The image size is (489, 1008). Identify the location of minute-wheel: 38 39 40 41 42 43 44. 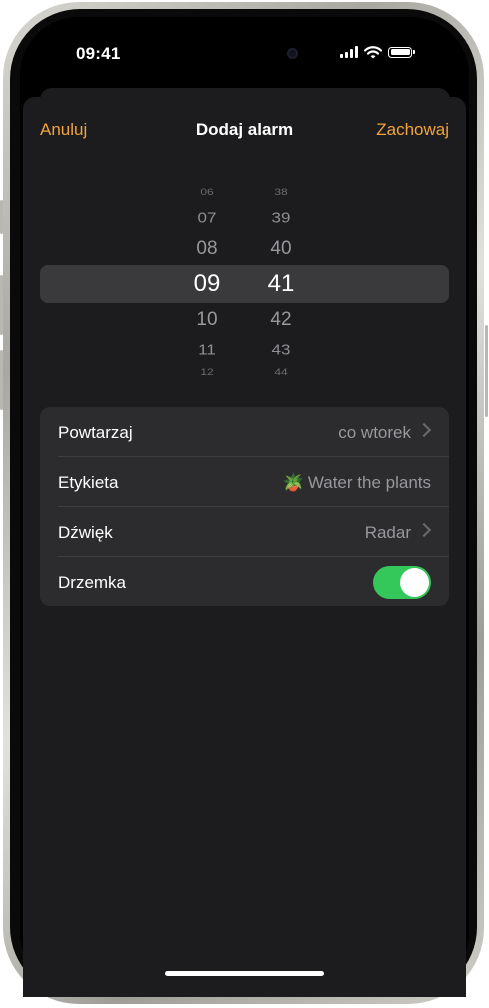
(281, 281).